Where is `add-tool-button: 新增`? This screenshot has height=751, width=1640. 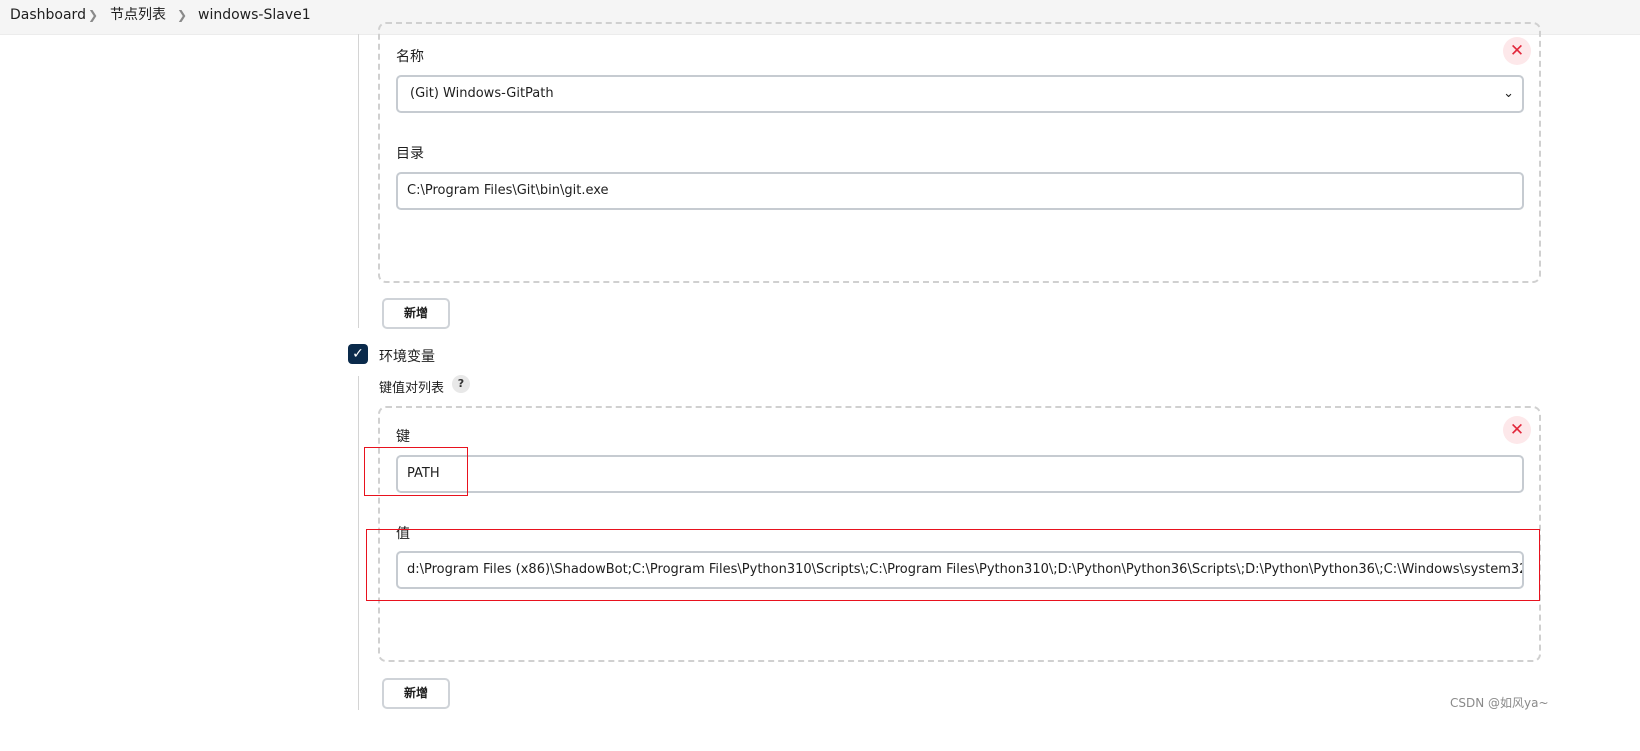
add-tool-button: 新增 is located at coordinates (416, 313).